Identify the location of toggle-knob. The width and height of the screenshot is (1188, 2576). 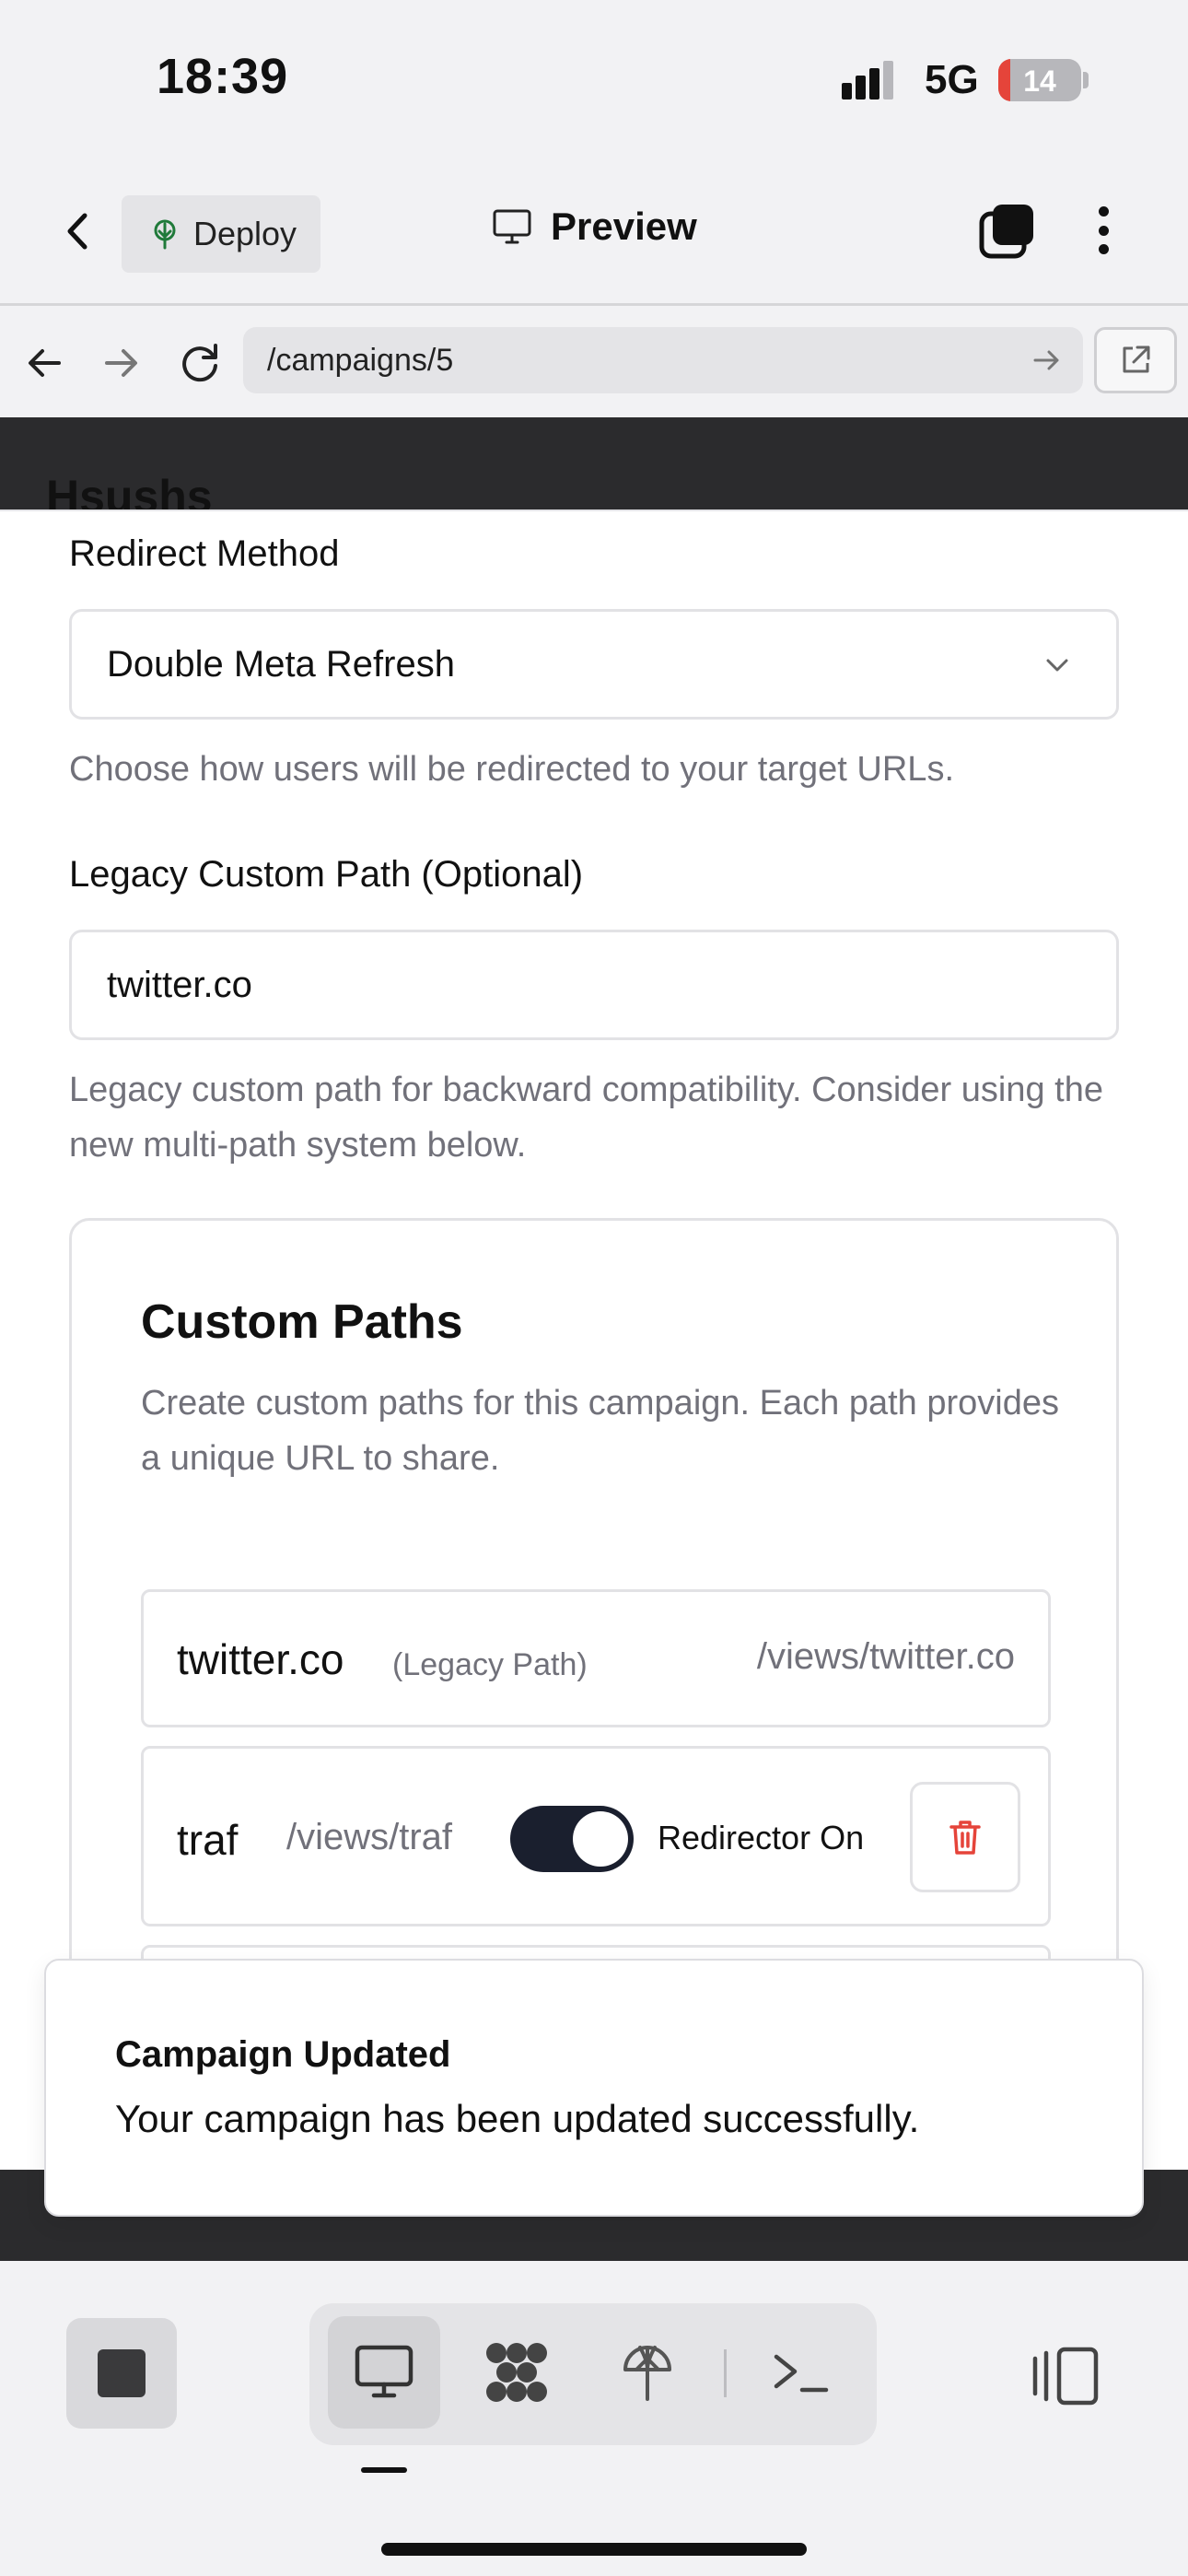
(600, 1839).